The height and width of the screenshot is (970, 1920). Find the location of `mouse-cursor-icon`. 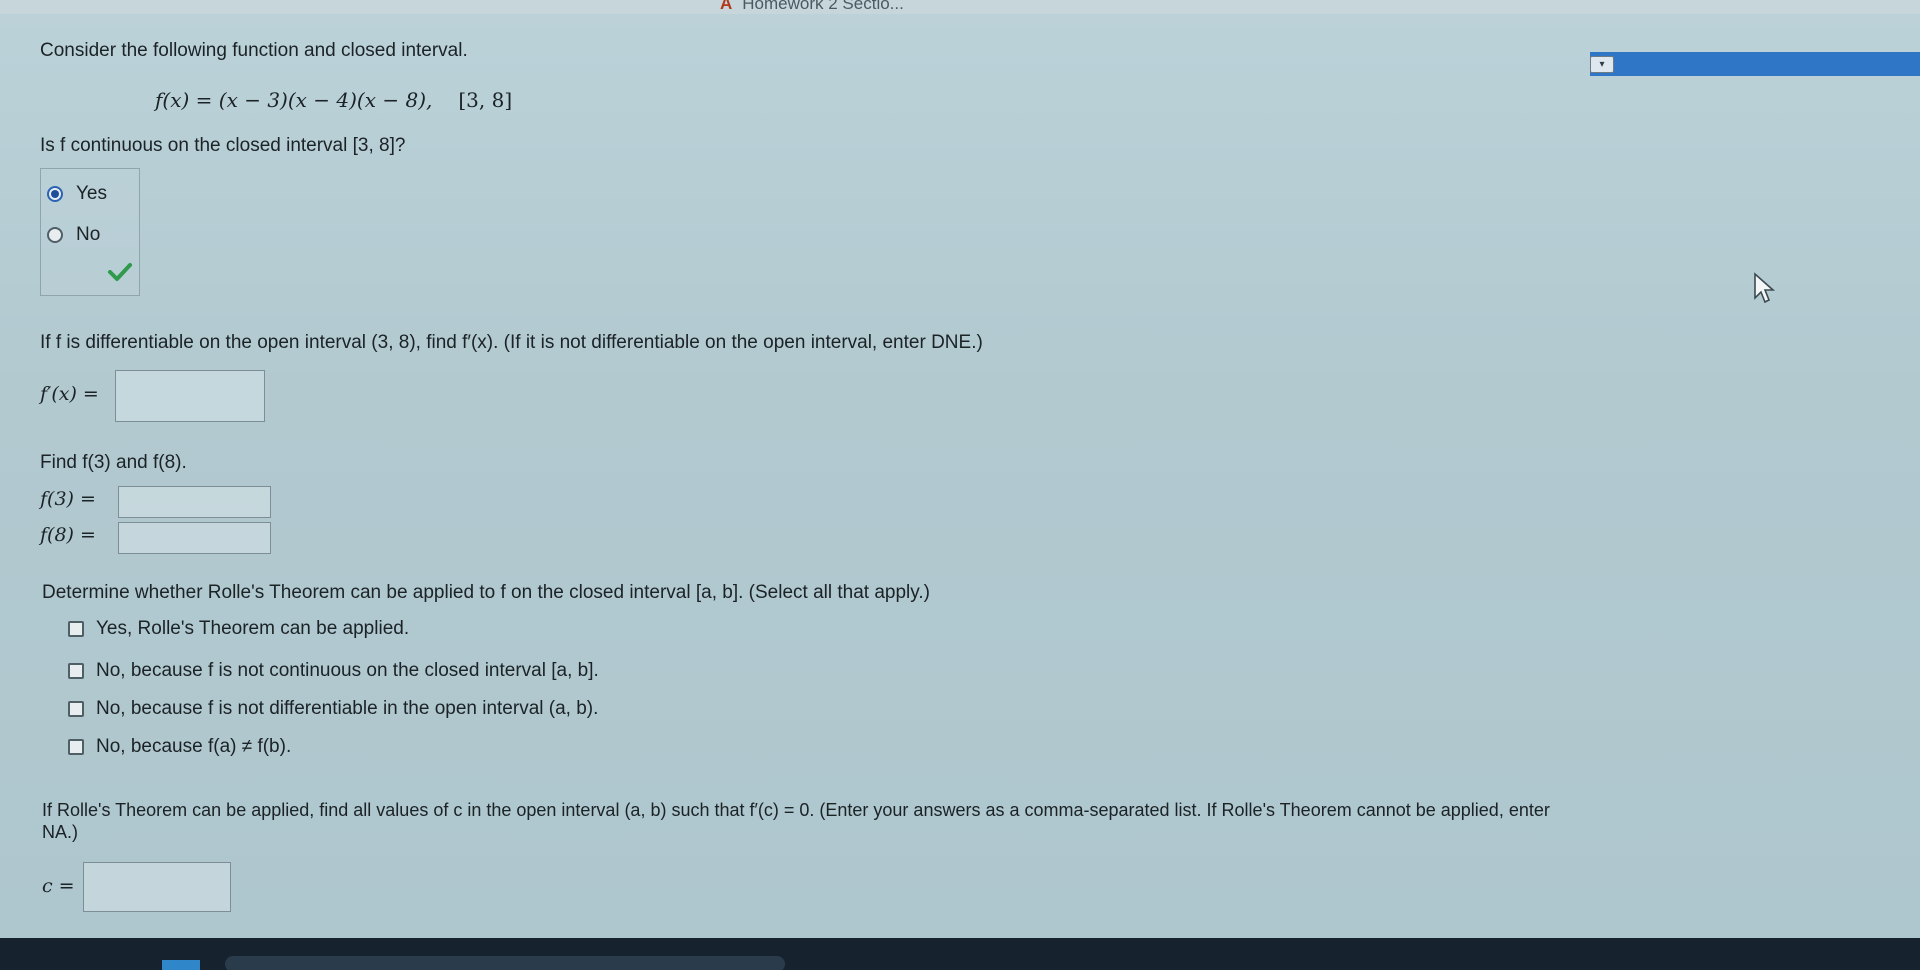

mouse-cursor-icon is located at coordinates (1765, 288).